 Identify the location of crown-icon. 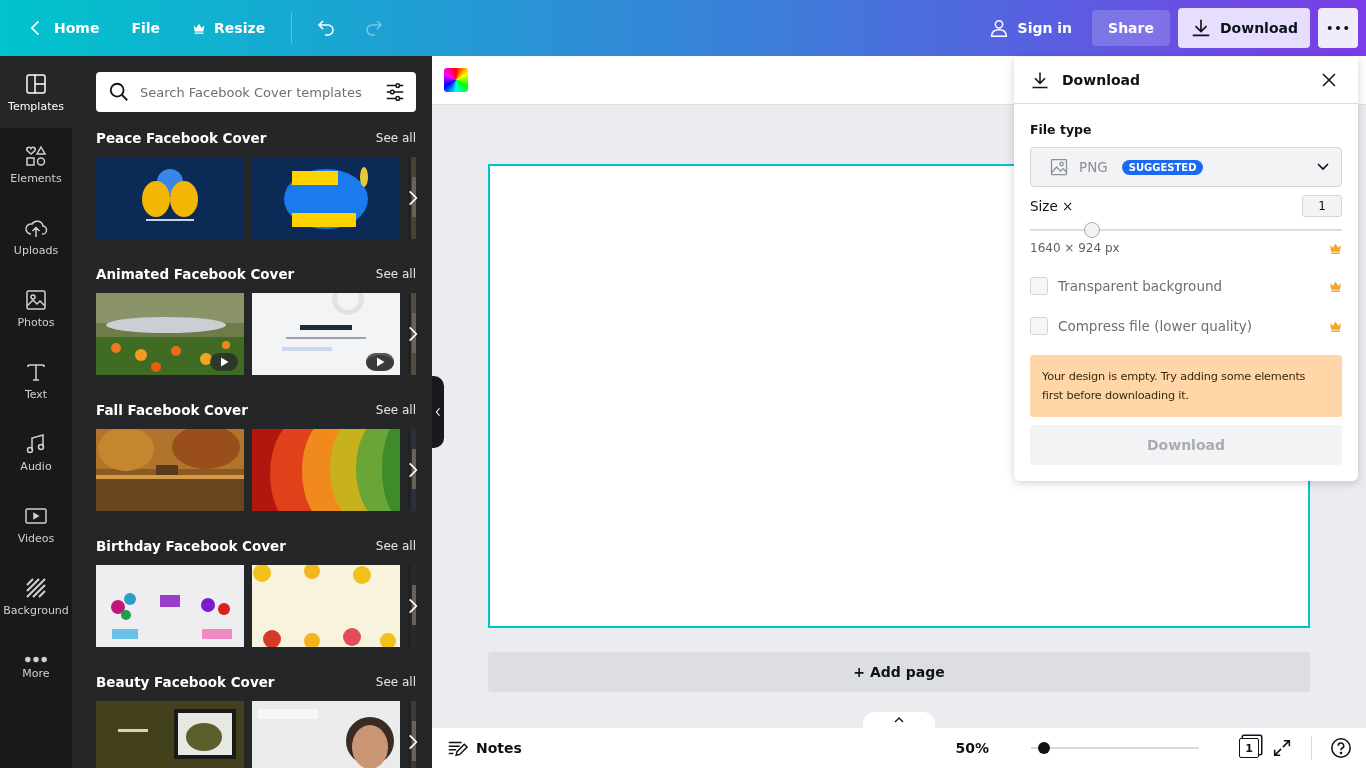
(199, 28).